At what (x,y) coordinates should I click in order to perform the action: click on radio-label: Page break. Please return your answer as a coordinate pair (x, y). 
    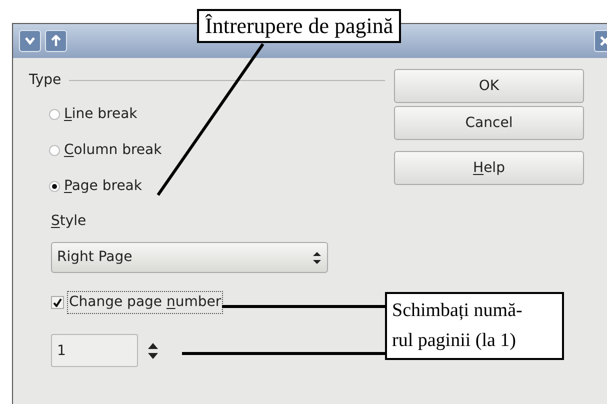
    Looking at the image, I should click on (103, 186).